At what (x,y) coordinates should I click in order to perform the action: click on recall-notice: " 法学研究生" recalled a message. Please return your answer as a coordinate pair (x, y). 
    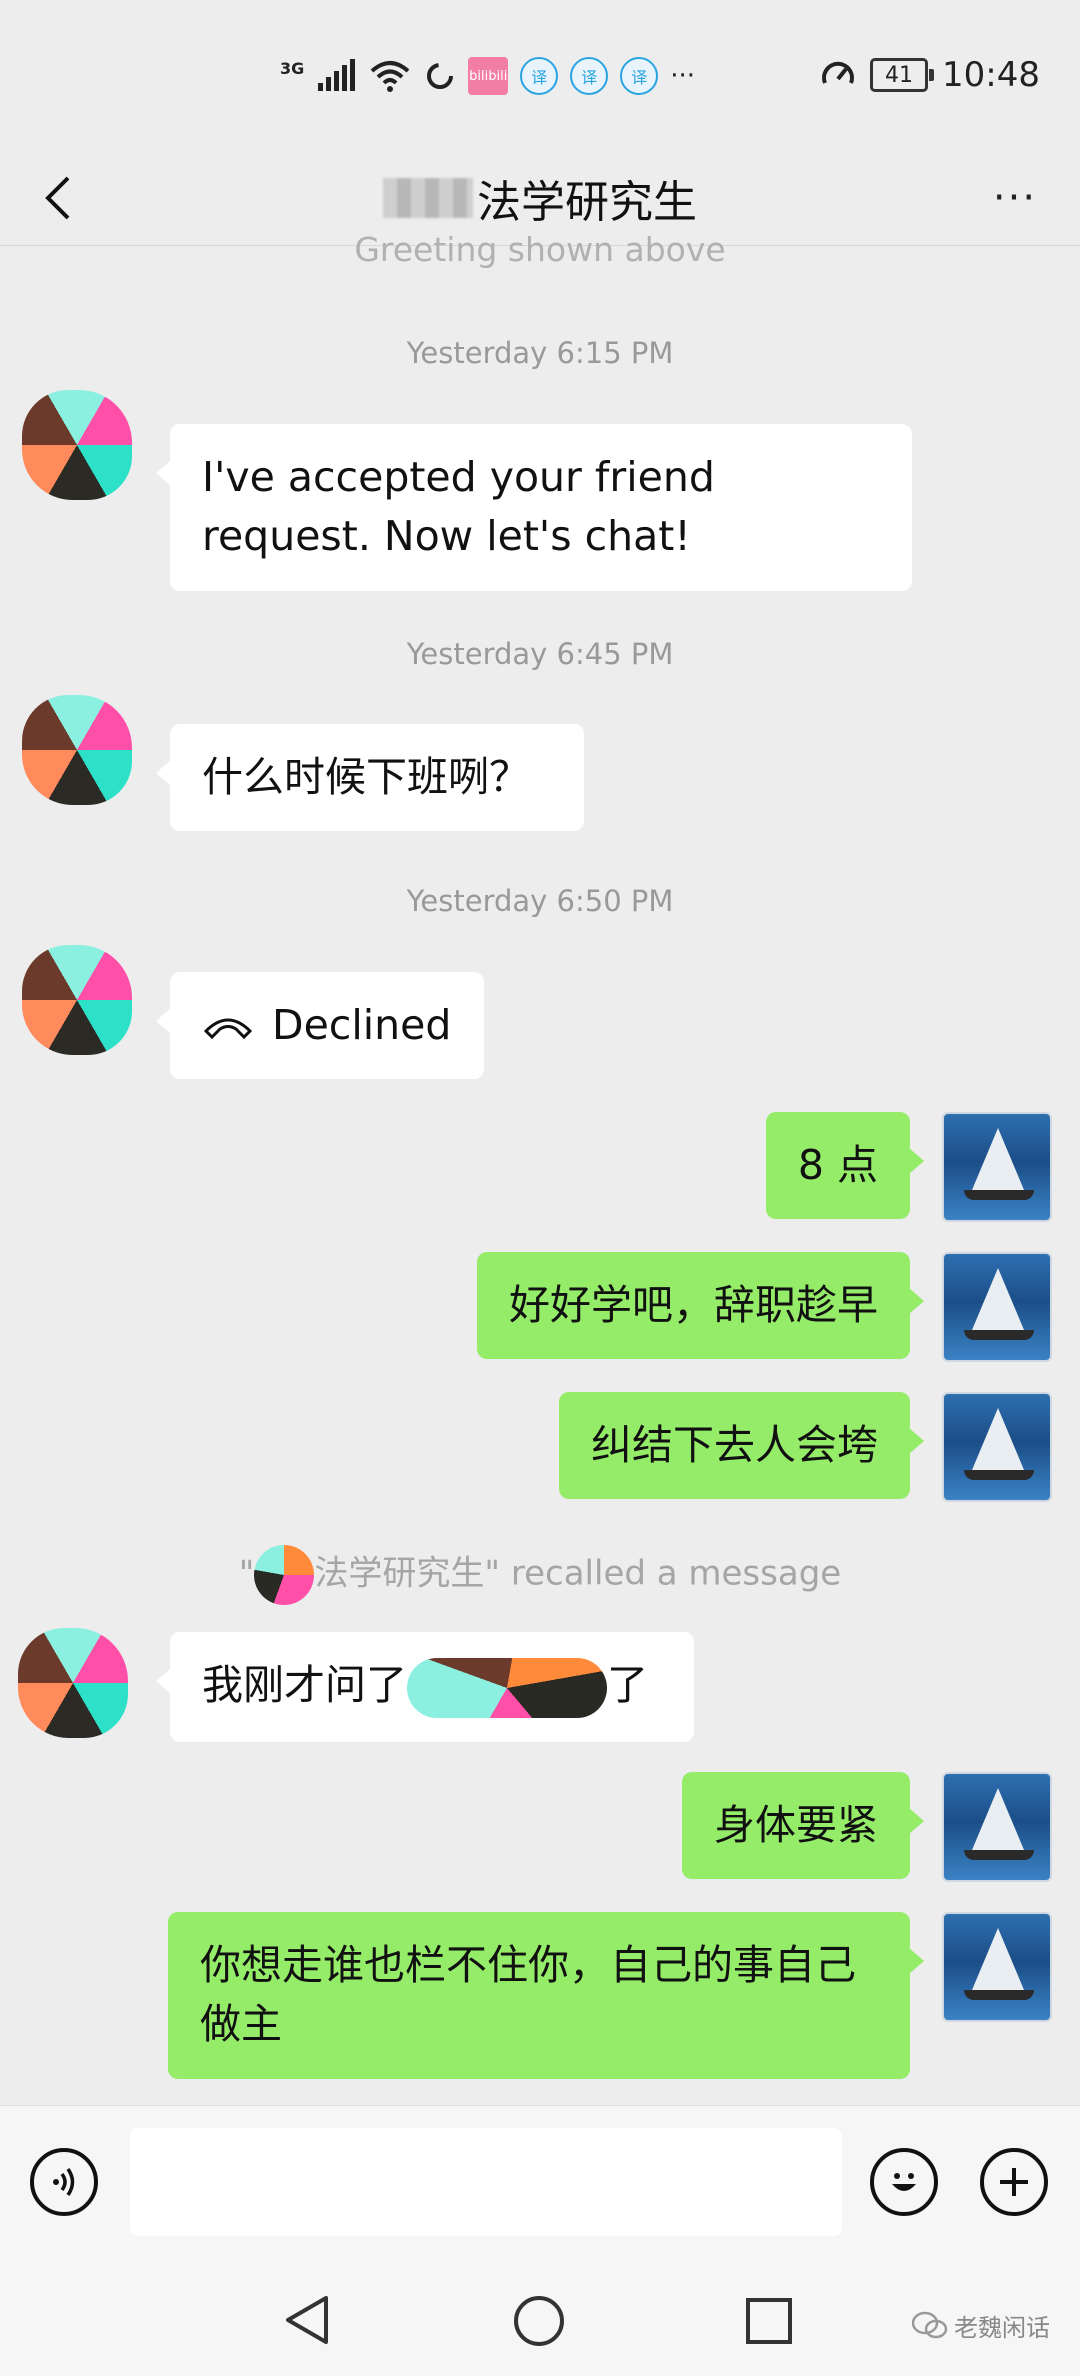
    Looking at the image, I should click on (540, 1575).